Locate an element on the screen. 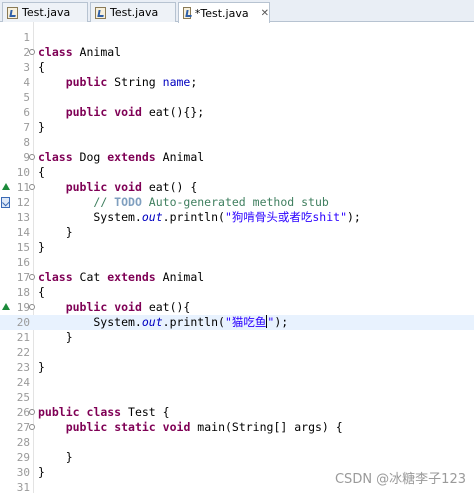  code-line-9: 9 class Dog extends Animal is located at coordinates (237, 157).